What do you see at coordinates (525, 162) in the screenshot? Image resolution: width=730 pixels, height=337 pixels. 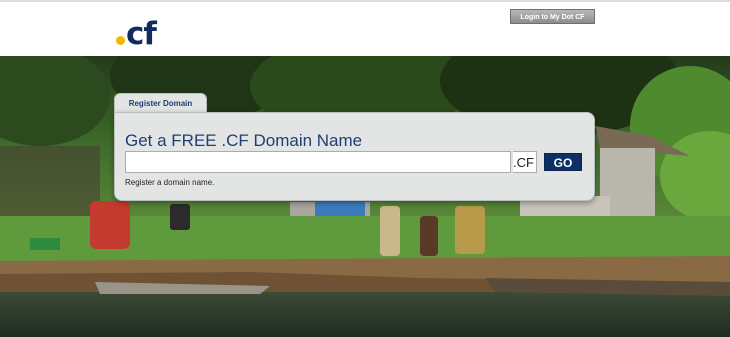 I see `domain-suffix-label: .CF` at bounding box center [525, 162].